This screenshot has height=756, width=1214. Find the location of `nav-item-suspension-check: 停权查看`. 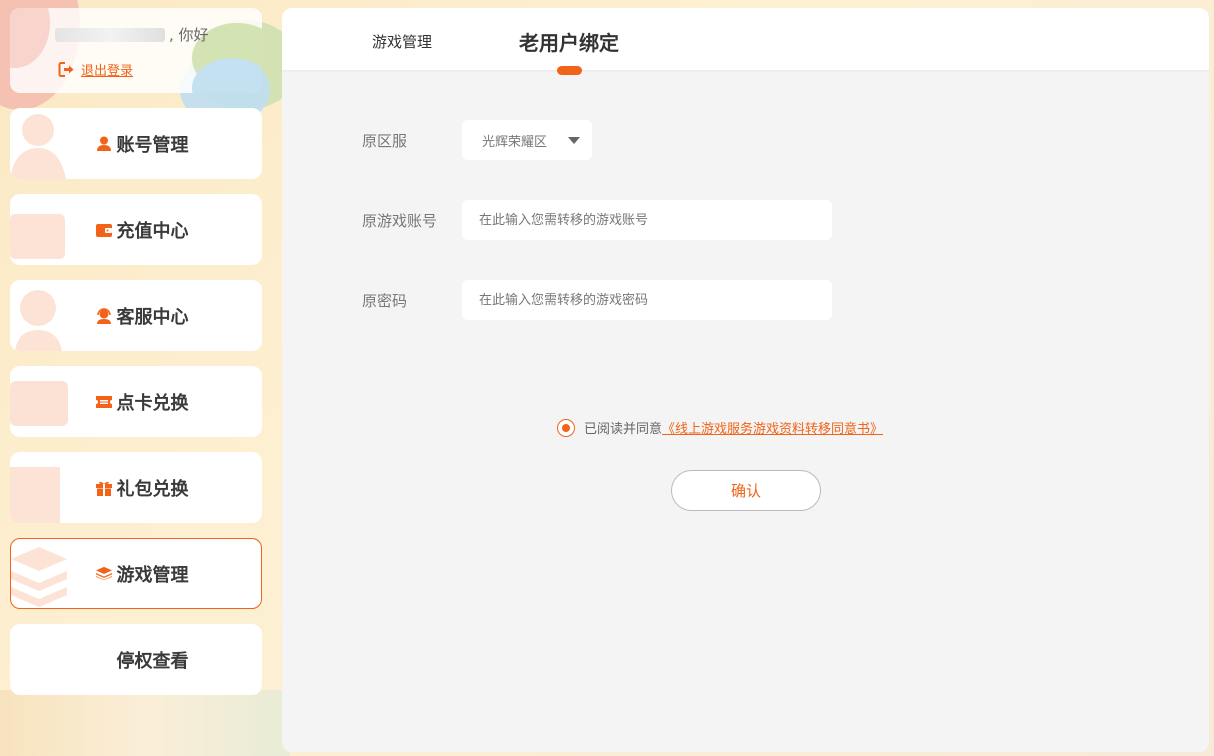

nav-item-suspension-check: 停权查看 is located at coordinates (136, 659).